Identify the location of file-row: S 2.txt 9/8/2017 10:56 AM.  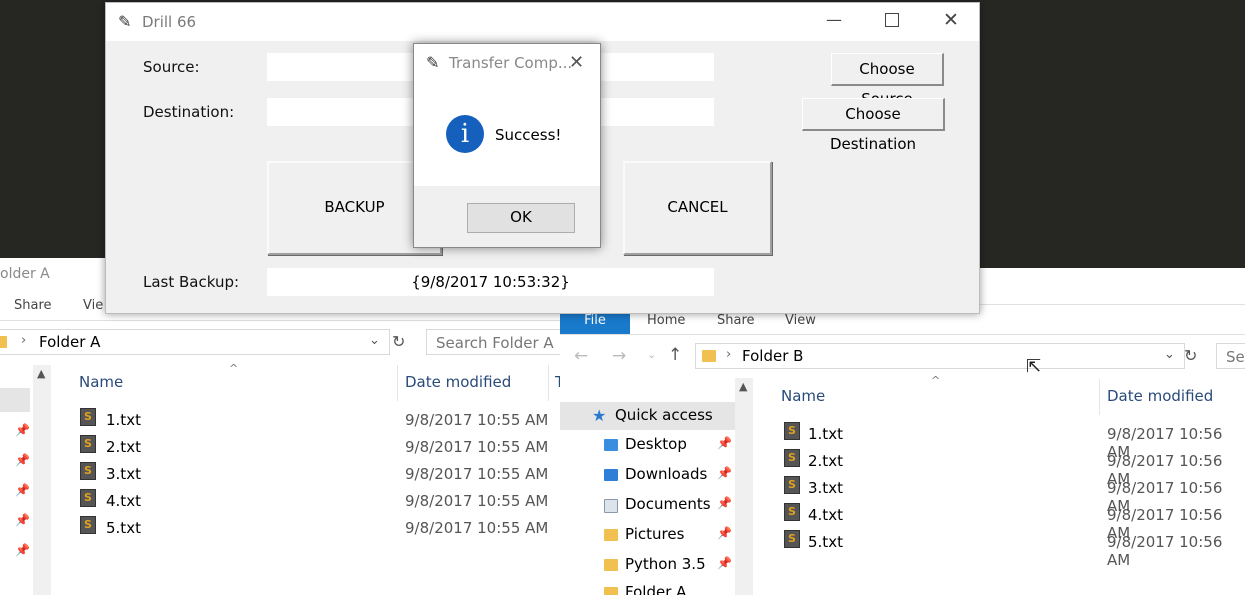
(1014, 468).